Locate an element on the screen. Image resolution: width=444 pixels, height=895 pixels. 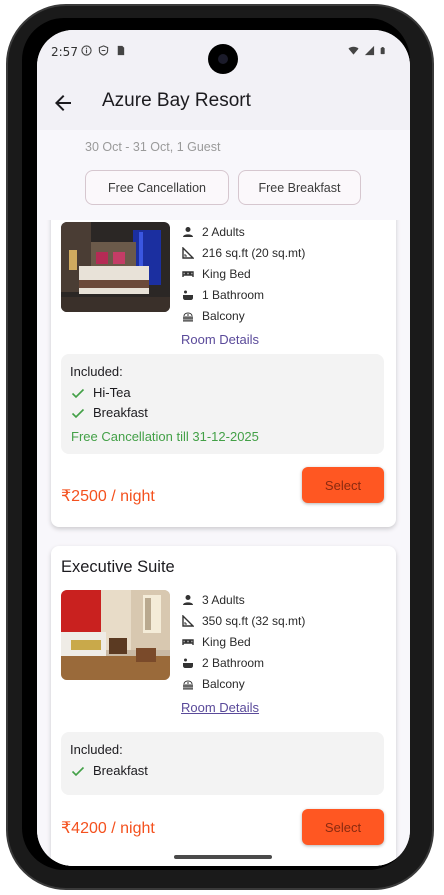
info-icon is located at coordinates (86, 50).